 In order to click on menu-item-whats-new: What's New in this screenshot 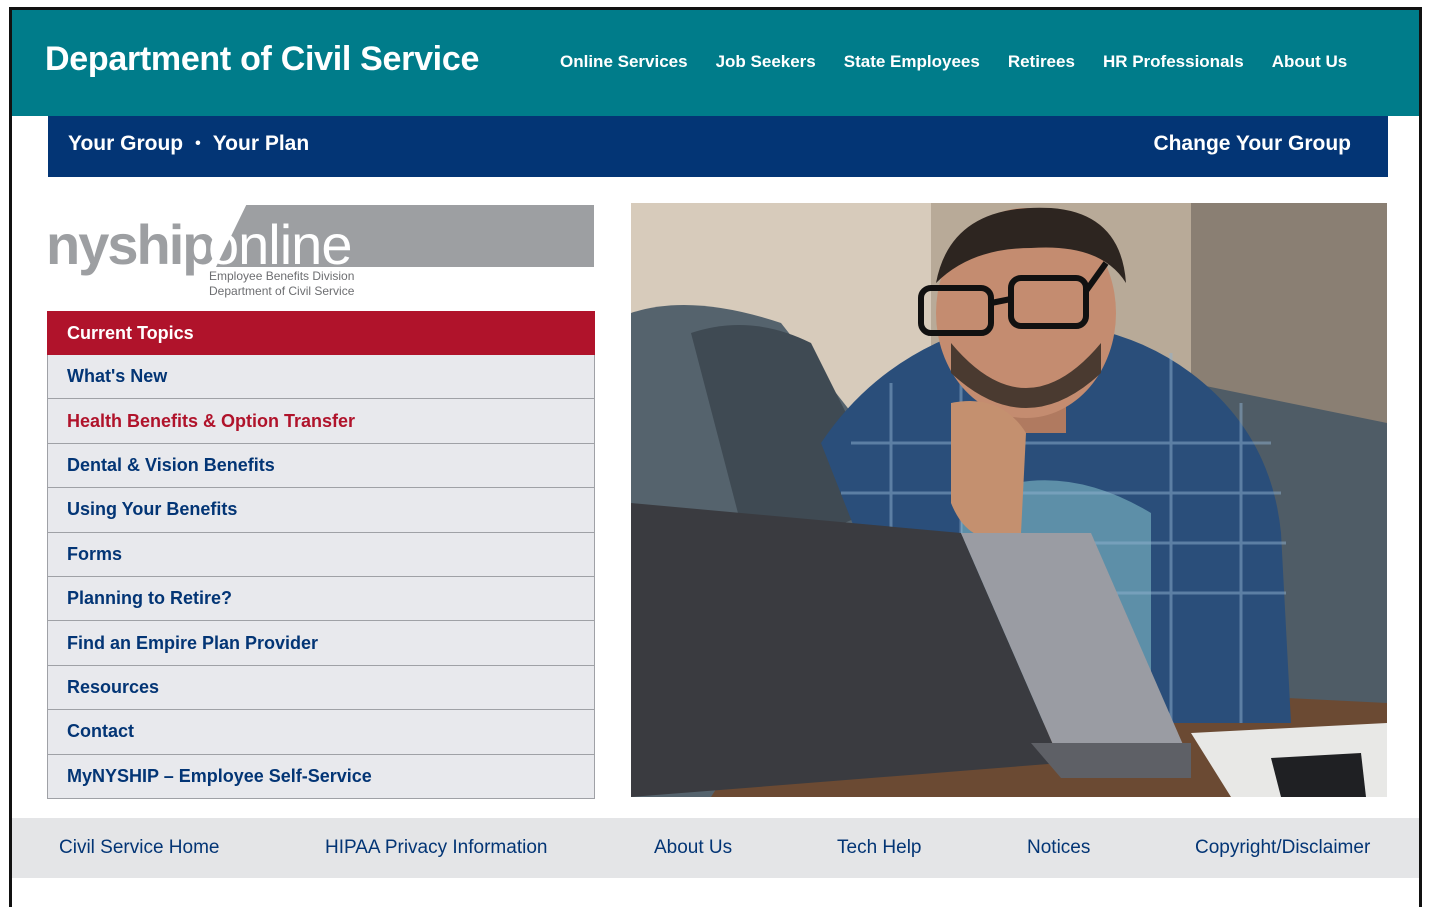, I will do `click(321, 377)`.